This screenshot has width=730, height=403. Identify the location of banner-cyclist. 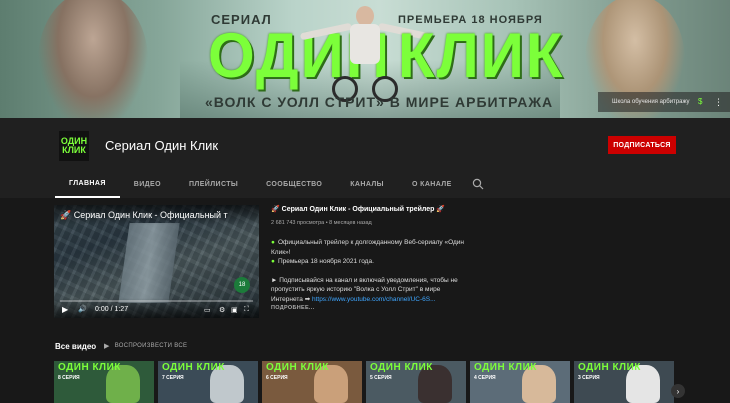
(365, 56).